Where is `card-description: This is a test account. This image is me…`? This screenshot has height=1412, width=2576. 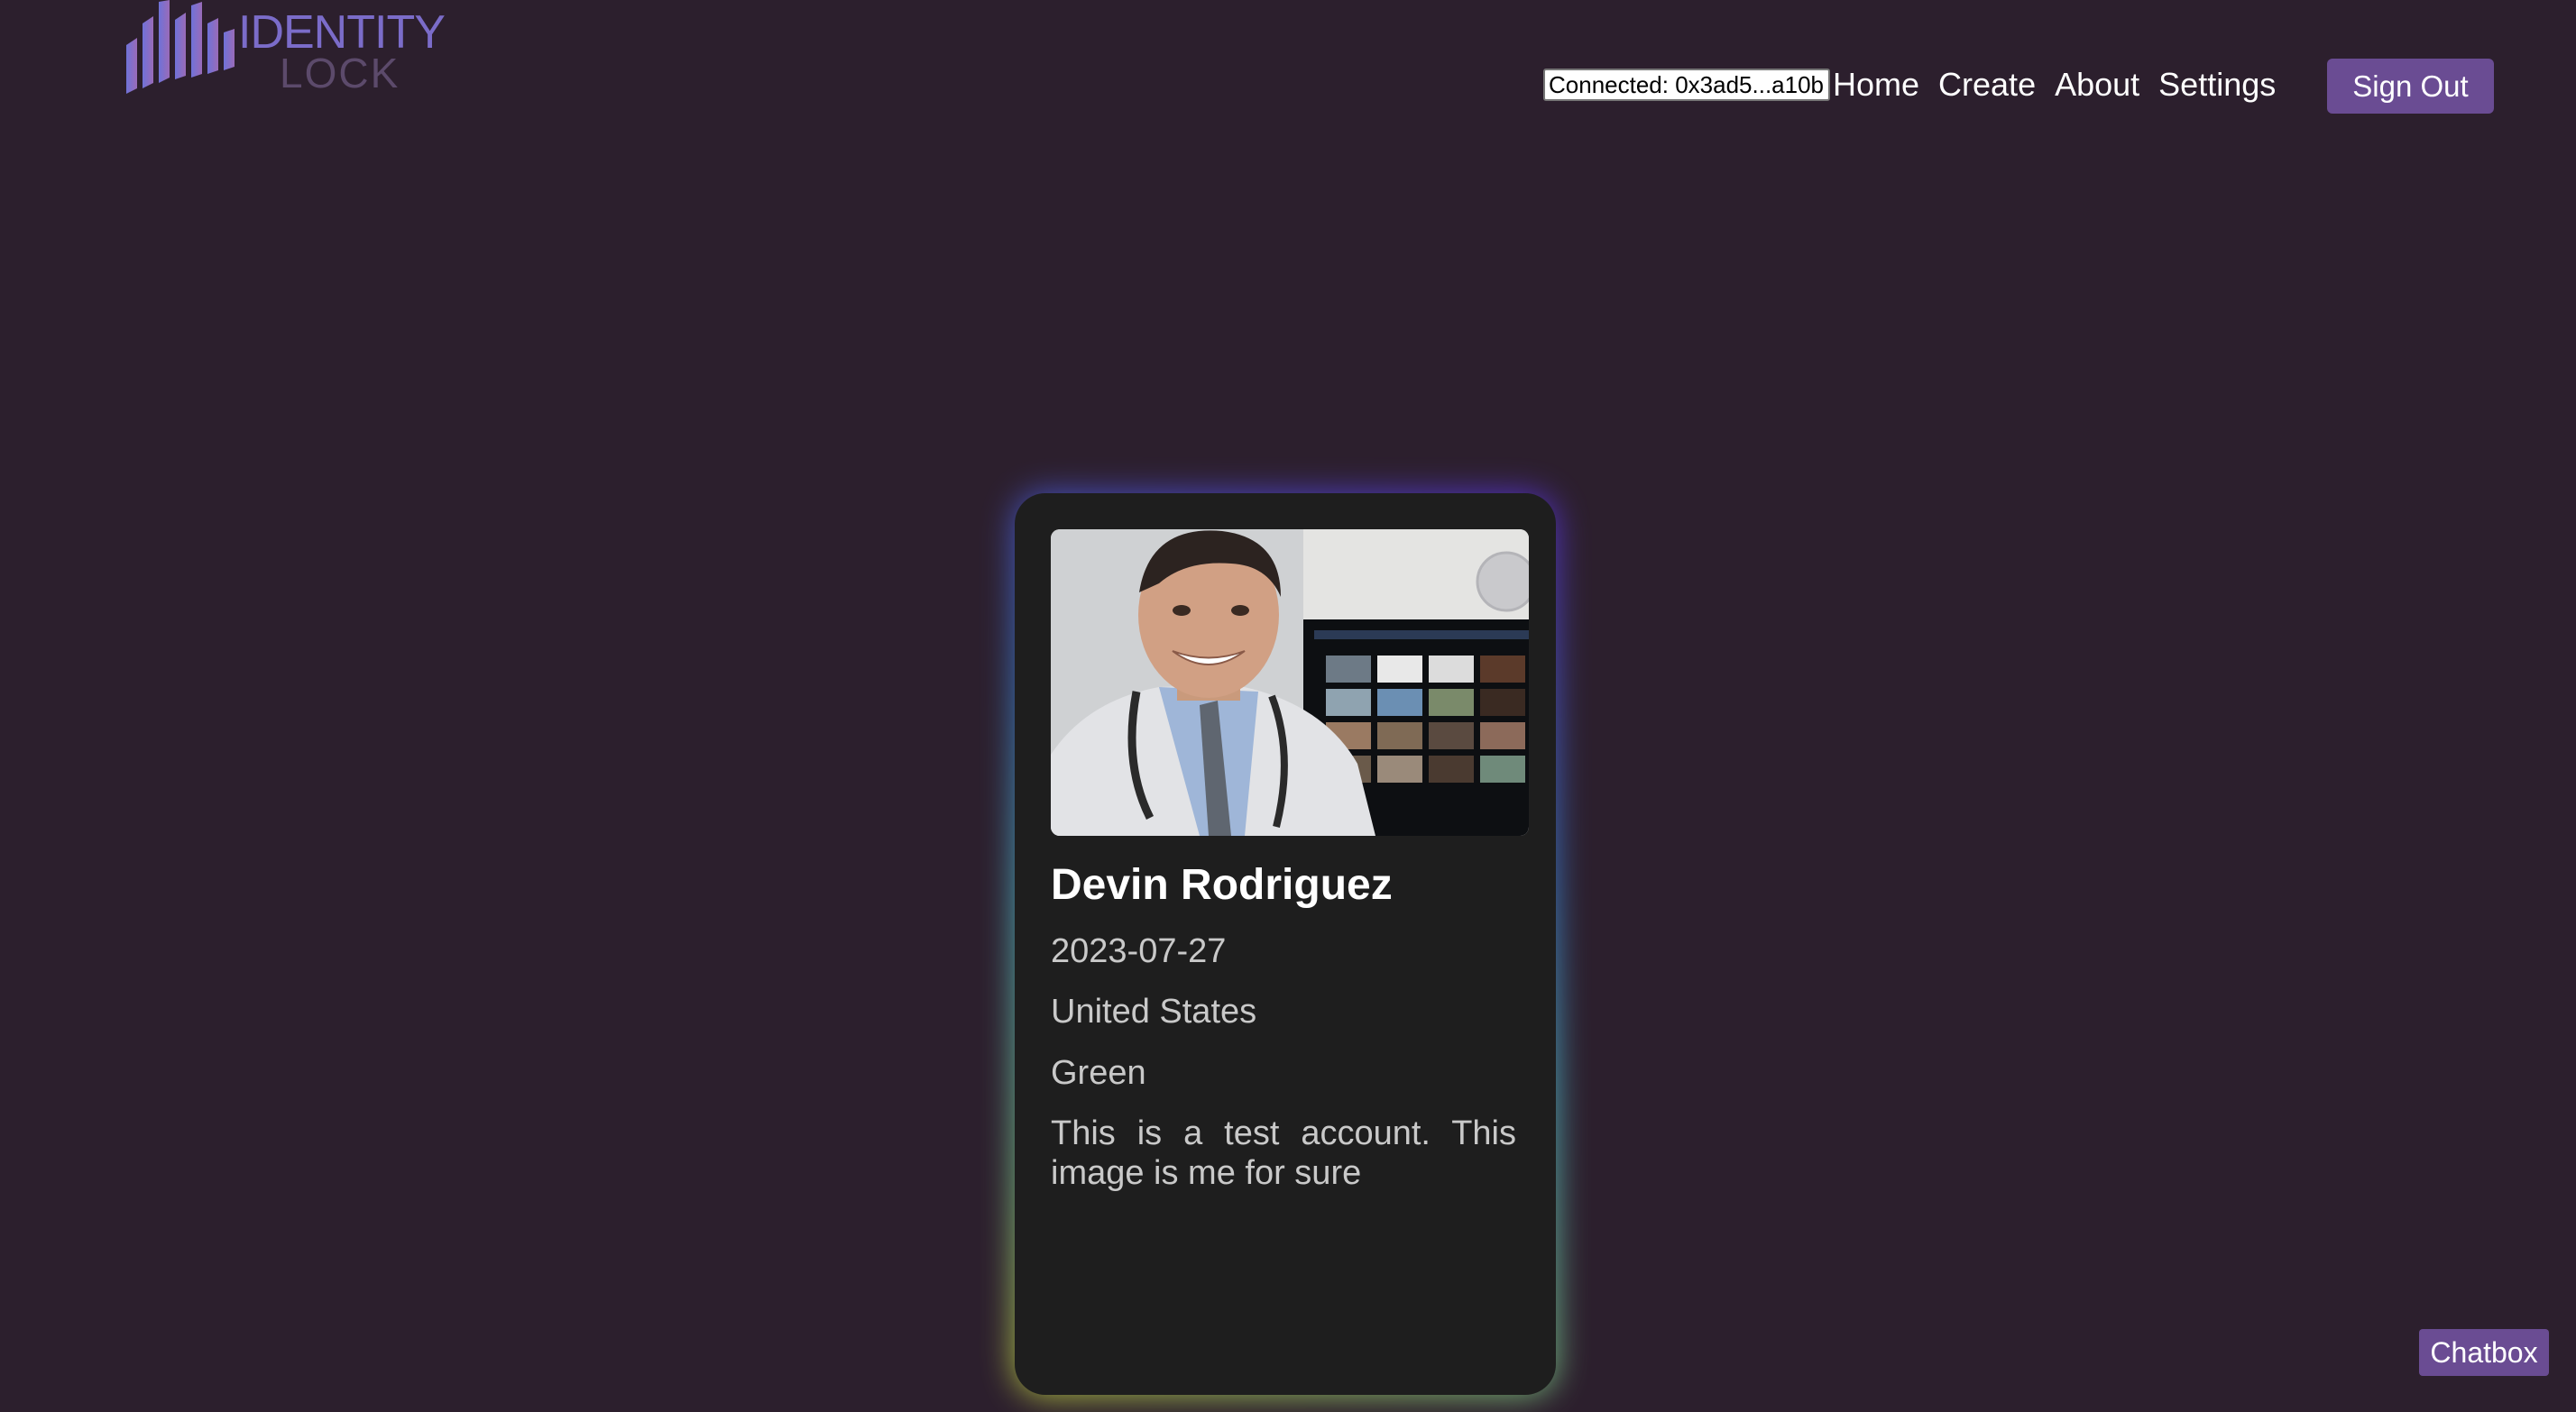 card-description: This is a test account. This image is me… is located at coordinates (1283, 1153).